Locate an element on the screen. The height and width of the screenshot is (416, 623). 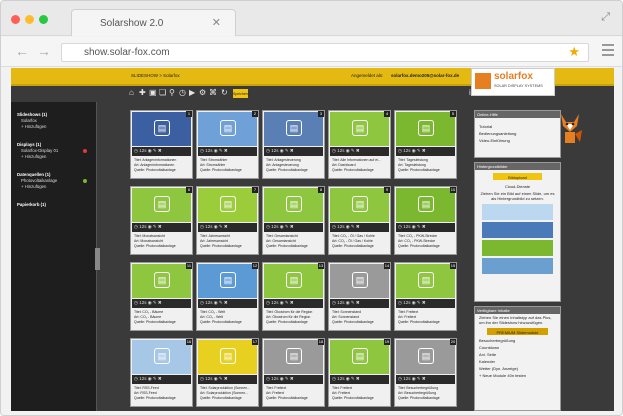
add-display-link: + Hinzufügen is located at coordinates (33, 156).